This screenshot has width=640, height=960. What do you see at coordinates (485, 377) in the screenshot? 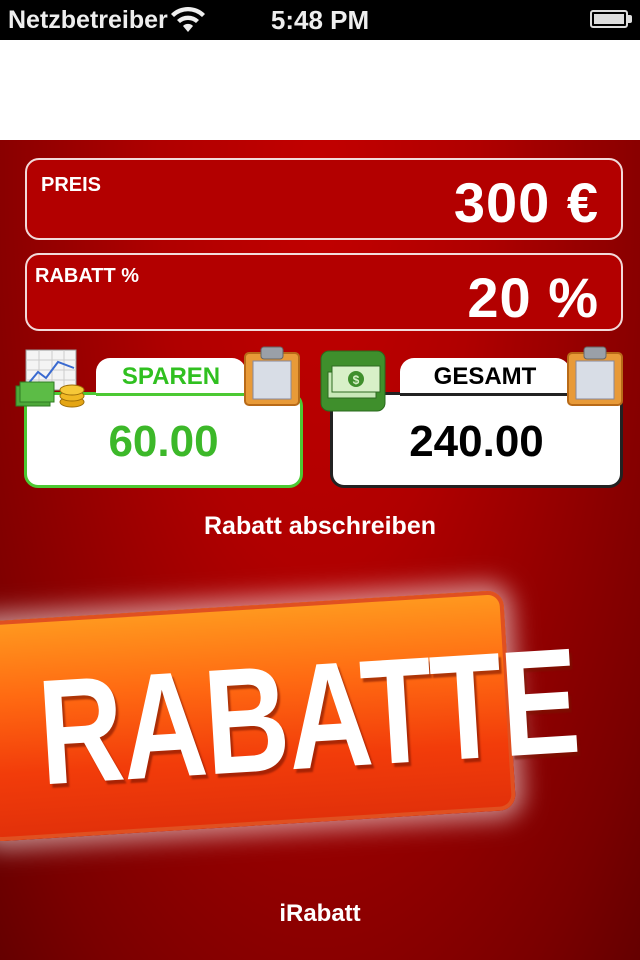
I see `total-label: GESAMT` at bounding box center [485, 377].